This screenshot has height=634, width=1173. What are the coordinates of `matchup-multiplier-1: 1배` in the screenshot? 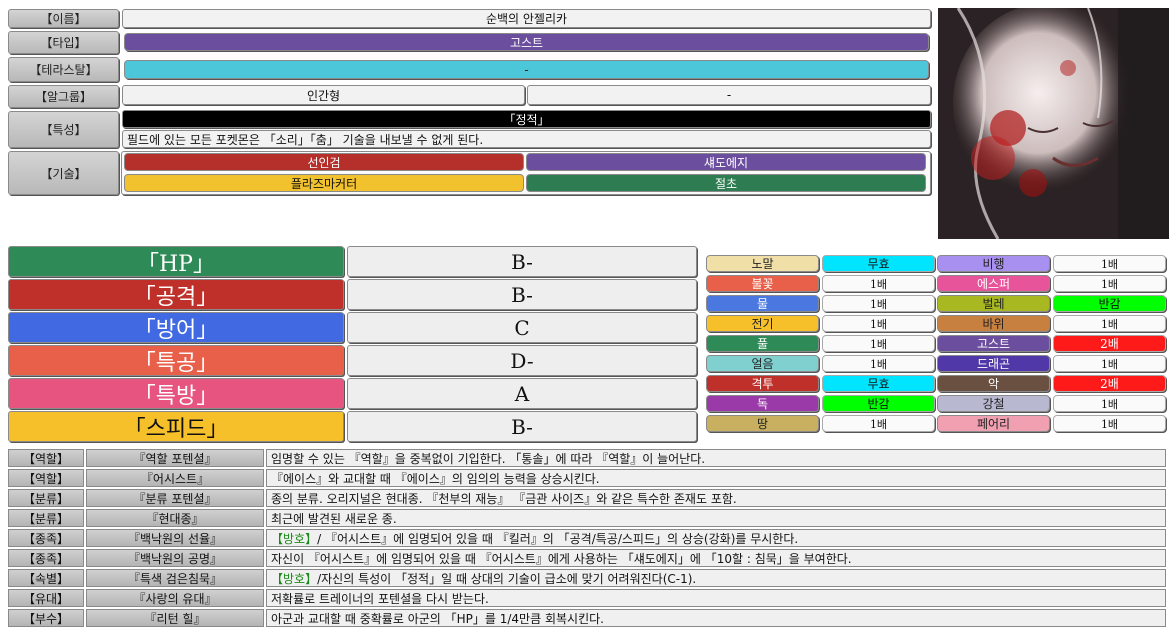 It's located at (878, 283).